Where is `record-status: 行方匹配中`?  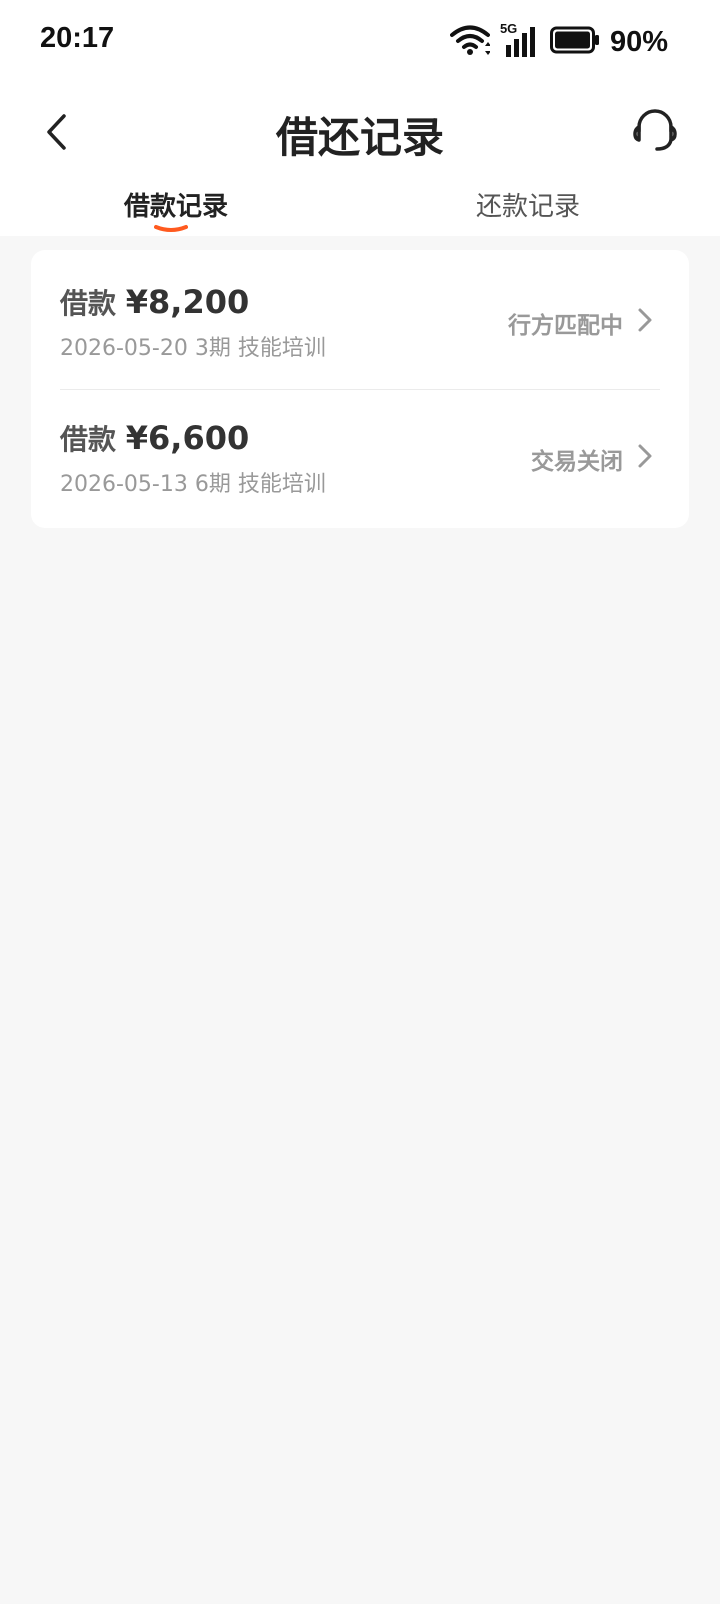
record-status: 行方匹配中 is located at coordinates (565, 326).